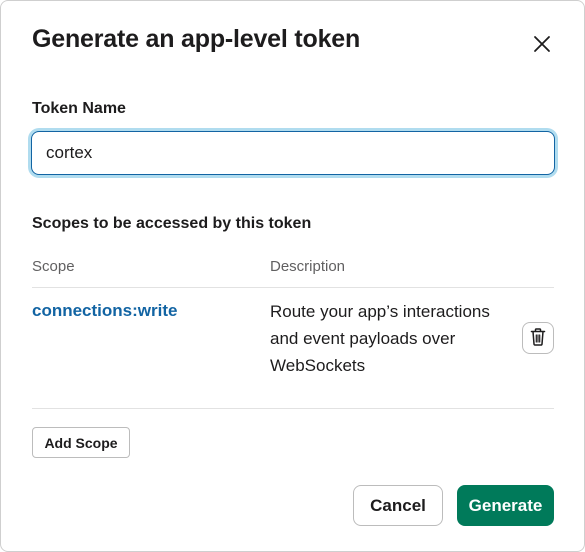 Image resolution: width=585 pixels, height=552 pixels. I want to click on generate-button: Generate, so click(505, 505).